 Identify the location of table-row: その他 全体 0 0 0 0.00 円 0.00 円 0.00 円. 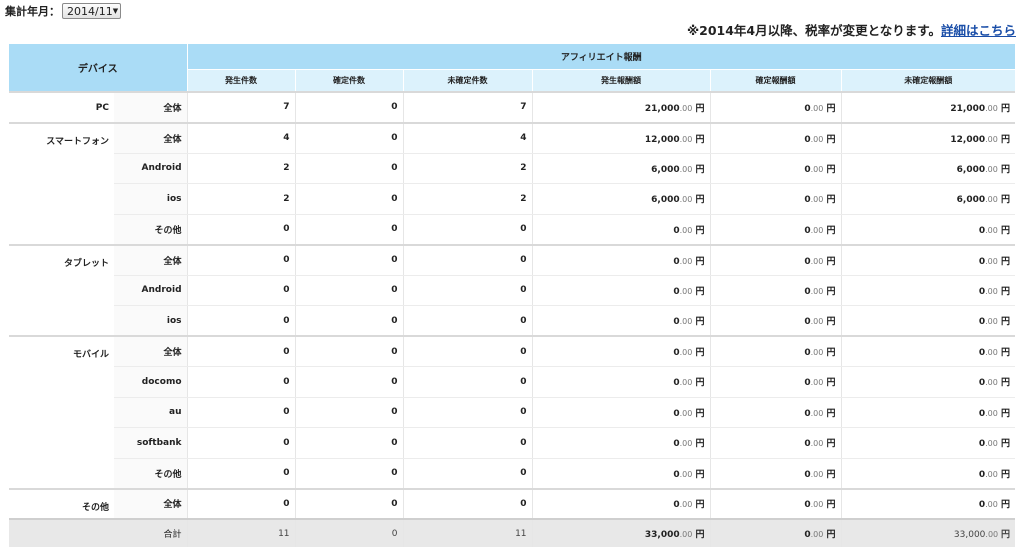
(512, 503).